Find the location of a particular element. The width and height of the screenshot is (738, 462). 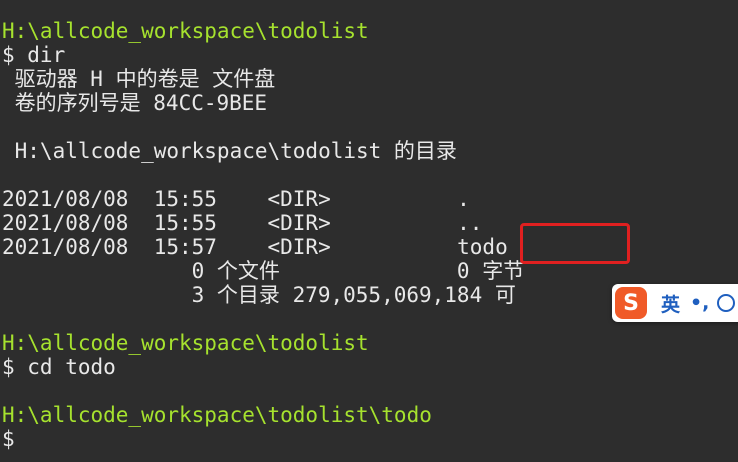

highlight-box is located at coordinates (575, 243).